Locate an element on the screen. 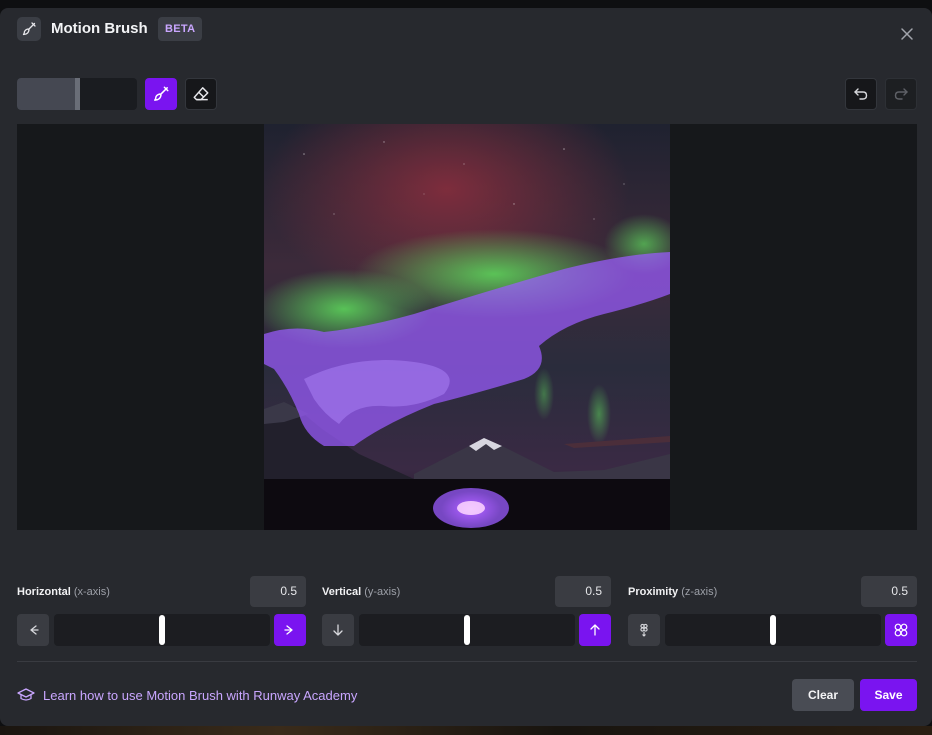 This screenshot has width=932, height=735. proximity-increase-button is located at coordinates (901, 630).